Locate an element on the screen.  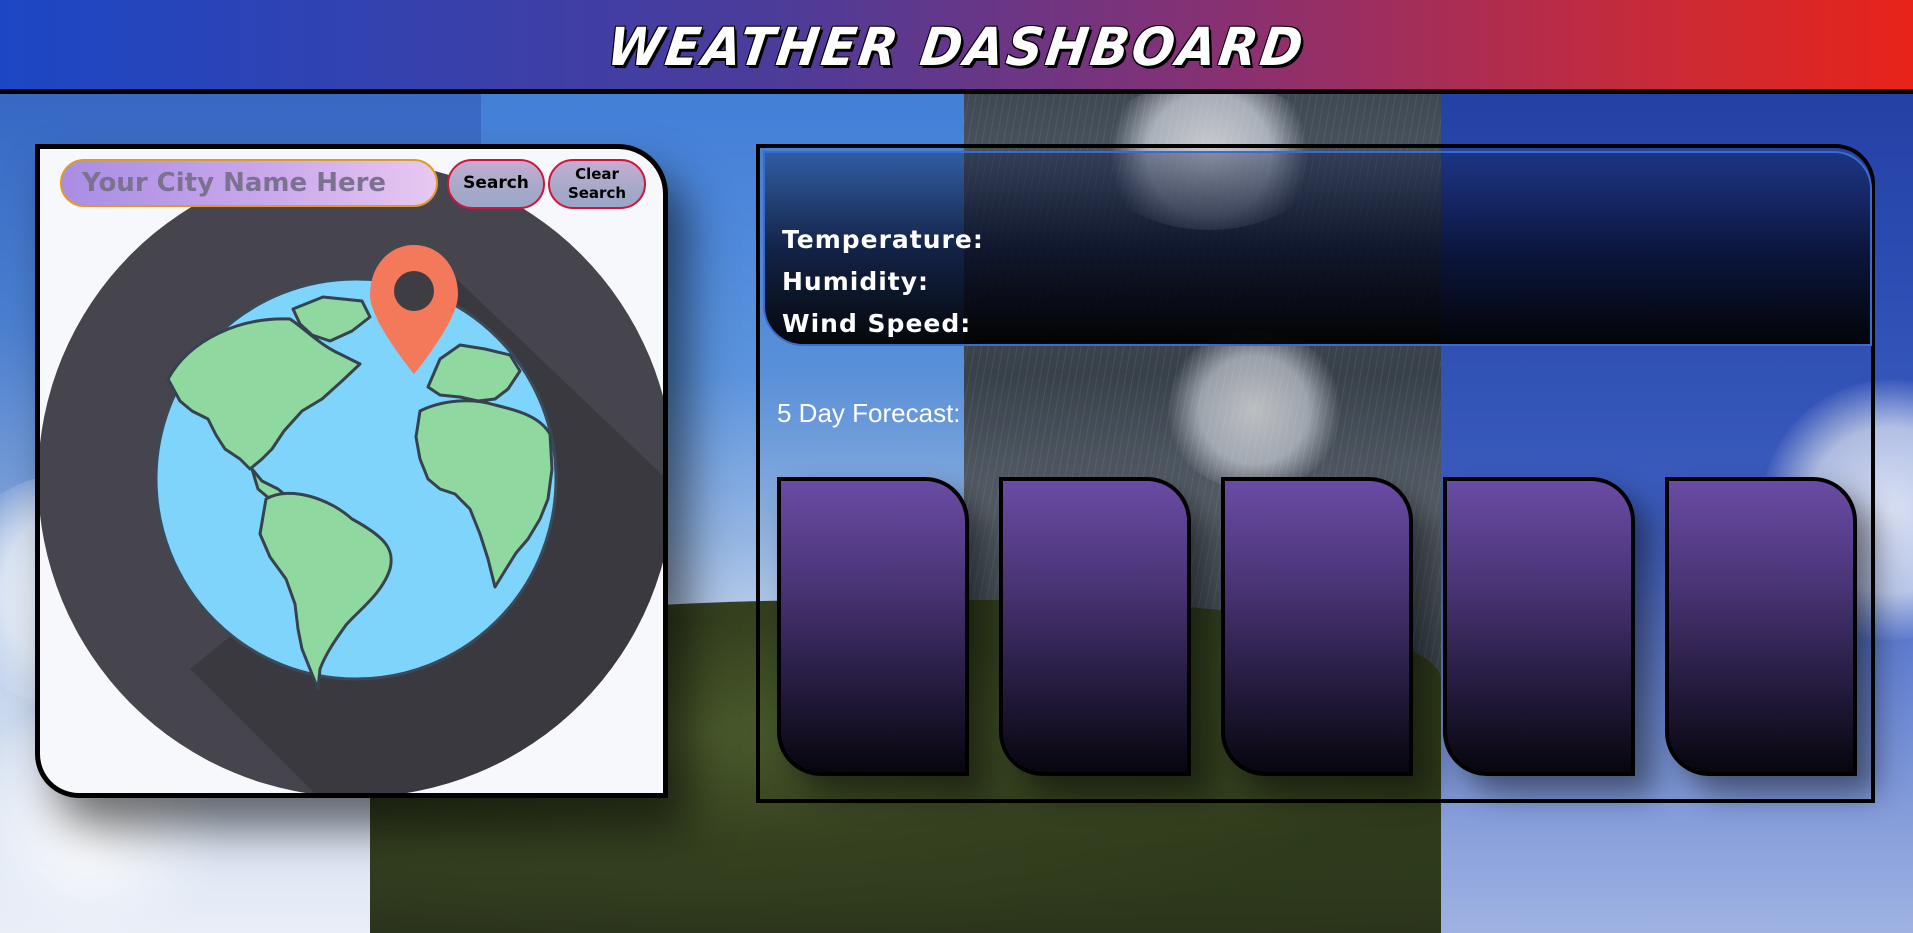
city-search-input is located at coordinates (249, 183).